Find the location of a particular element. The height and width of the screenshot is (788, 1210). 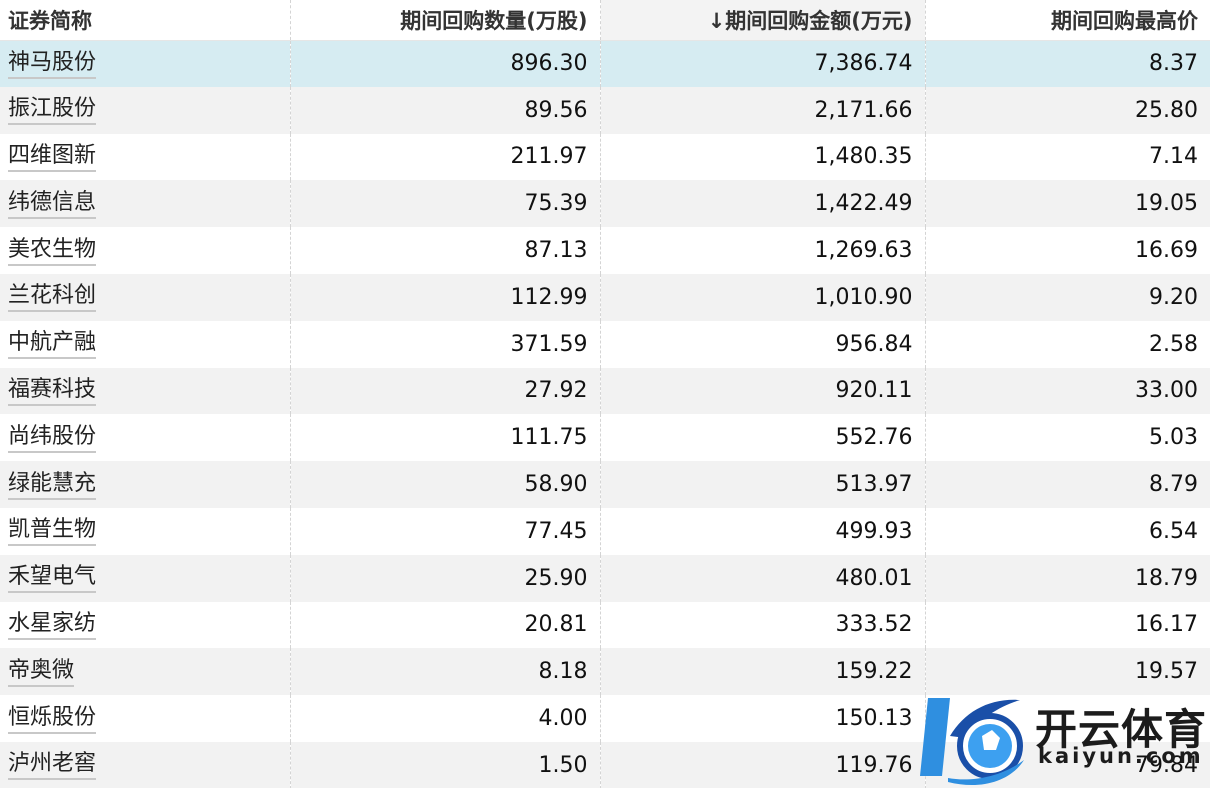

cell-buyback-amount: 480.01 is located at coordinates (762, 578).